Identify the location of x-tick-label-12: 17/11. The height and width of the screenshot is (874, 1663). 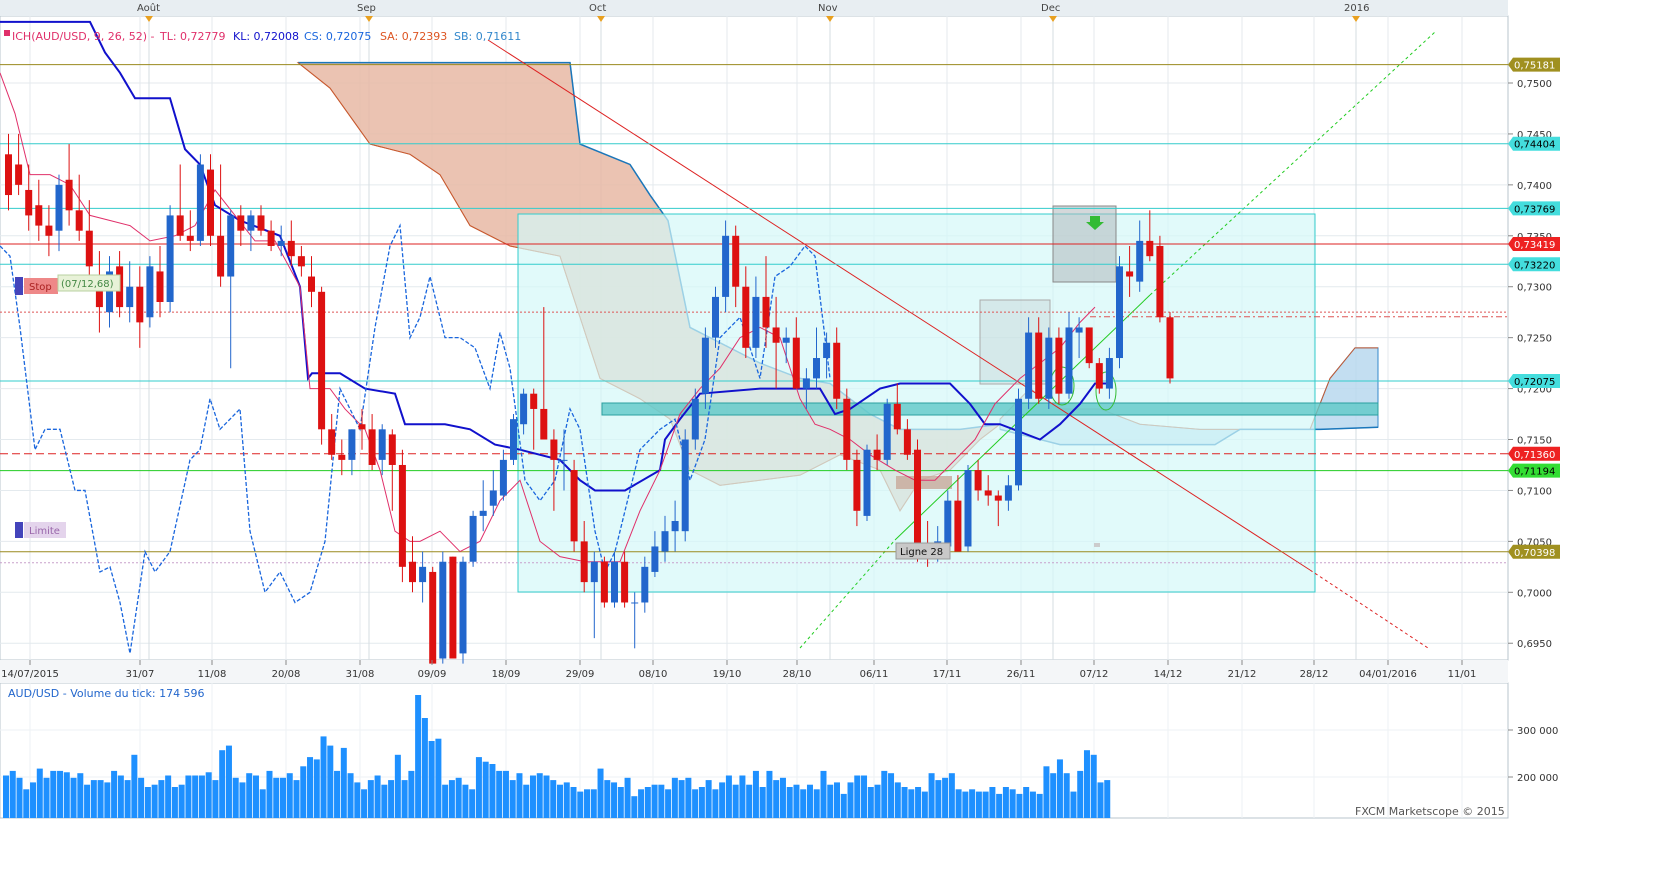
(947, 674).